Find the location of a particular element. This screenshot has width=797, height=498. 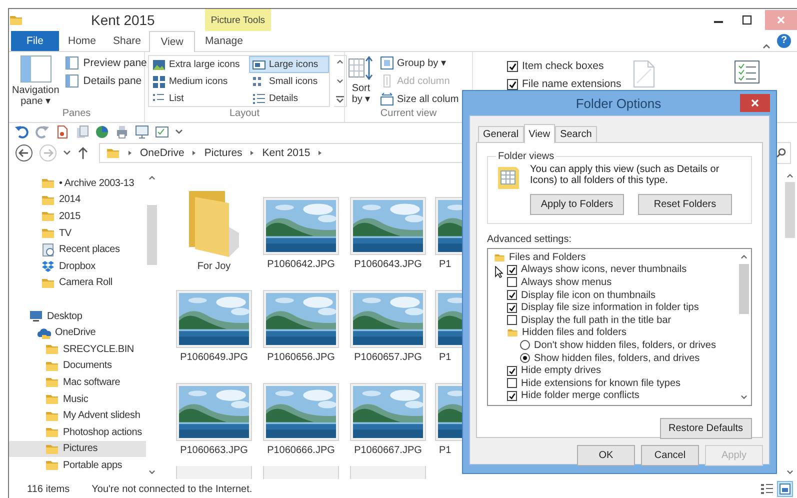

setting-label: Always show menus is located at coordinates (566, 282).